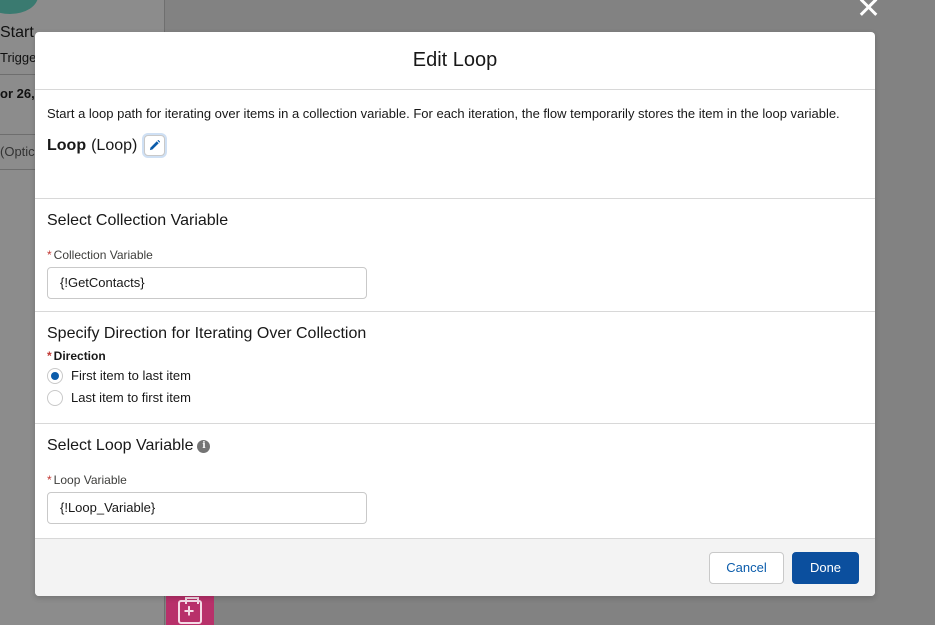 Image resolution: width=935 pixels, height=625 pixels. What do you see at coordinates (207, 283) in the screenshot?
I see `collection-variable-input: {!GetContacts}` at bounding box center [207, 283].